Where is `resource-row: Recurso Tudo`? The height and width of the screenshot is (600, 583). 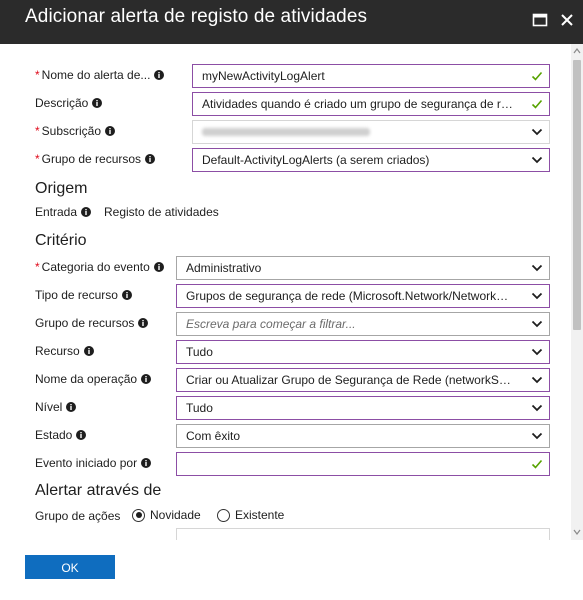 resource-row: Recurso Tudo is located at coordinates (285, 352).